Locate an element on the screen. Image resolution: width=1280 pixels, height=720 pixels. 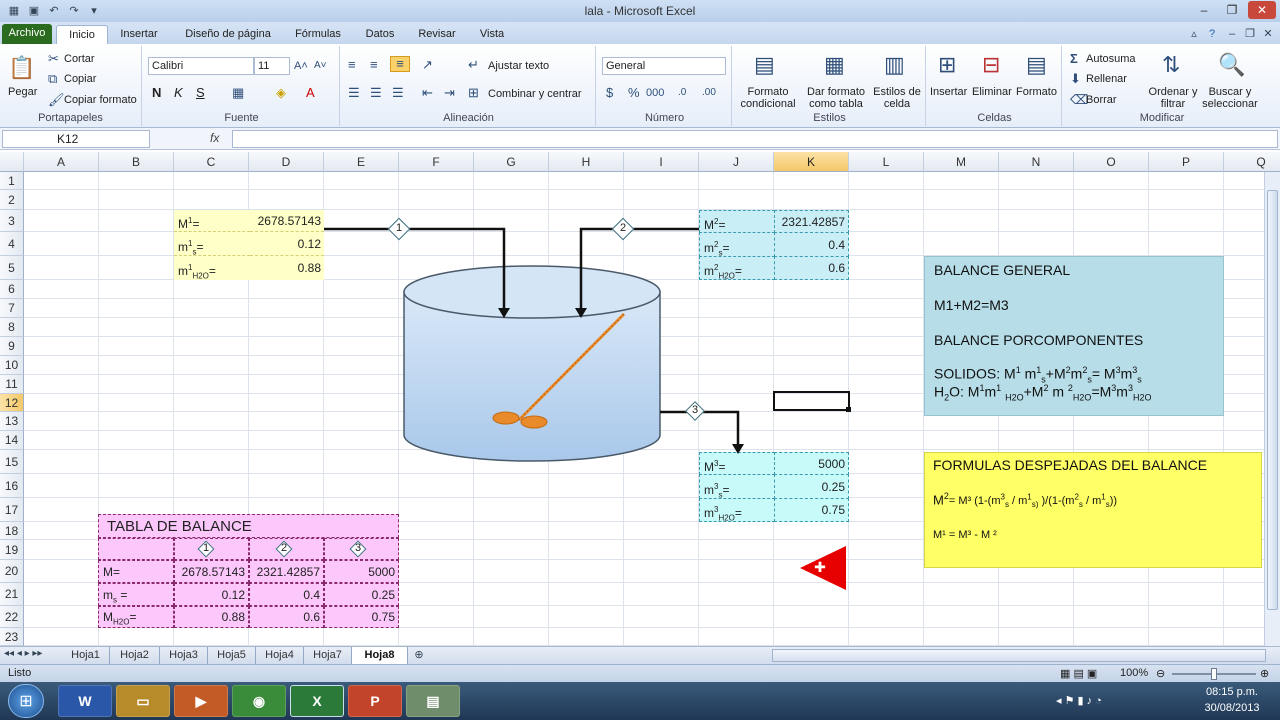
clear-button: Borrar is located at coordinates (1101, 100).